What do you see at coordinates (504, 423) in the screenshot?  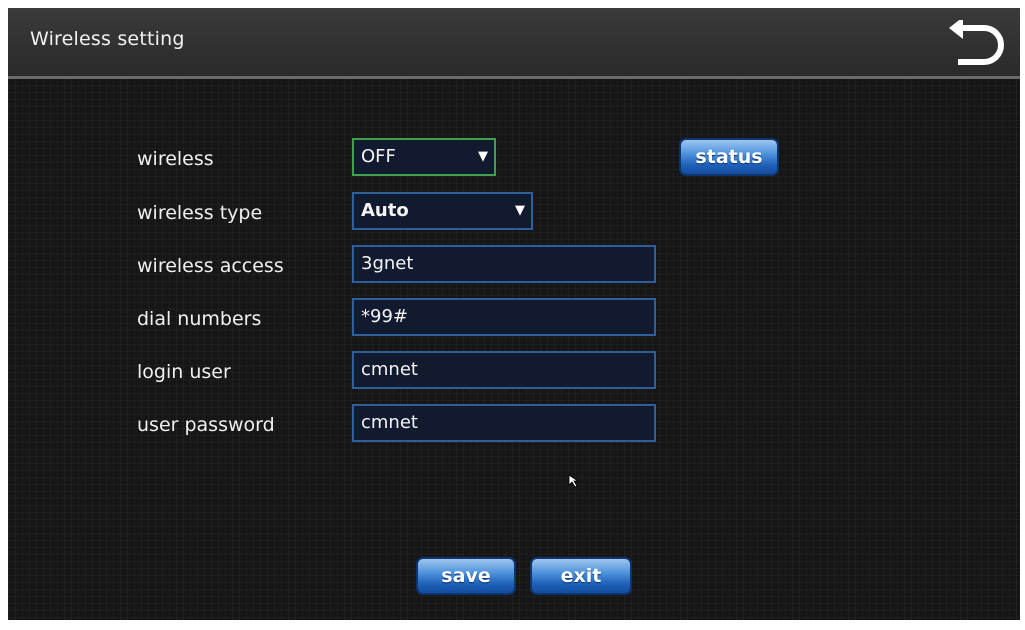 I see `user-password-input: cmnet` at bounding box center [504, 423].